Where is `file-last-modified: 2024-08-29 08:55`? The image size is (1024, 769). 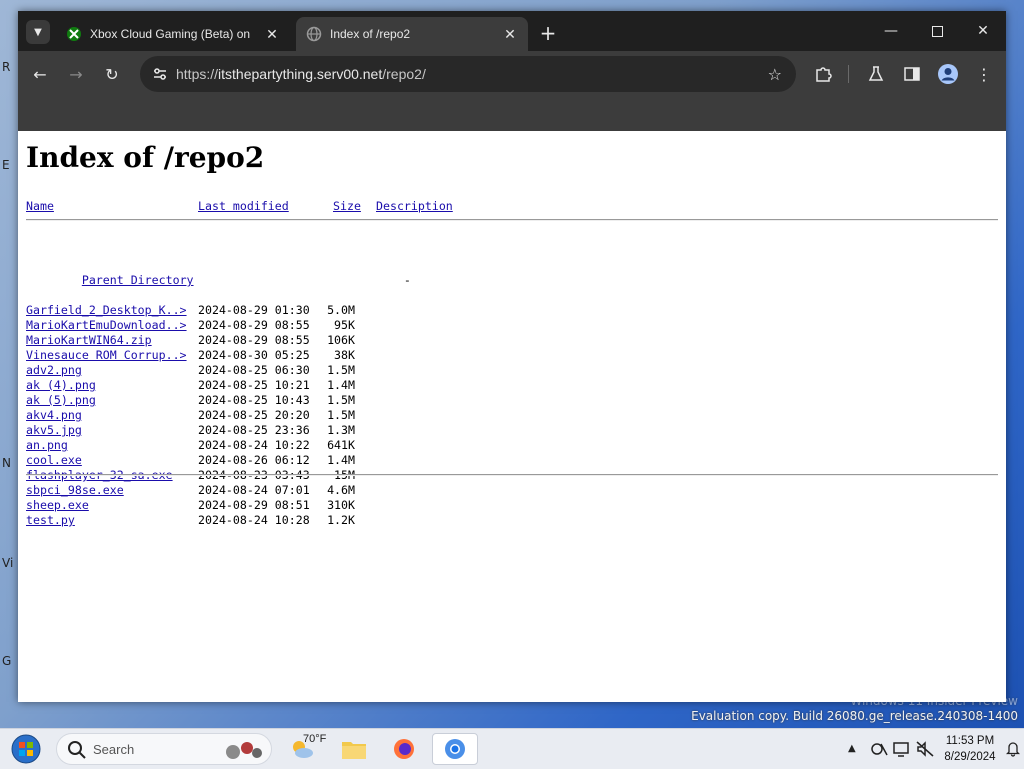 file-last-modified: 2024-08-29 08:55 is located at coordinates (254, 340).